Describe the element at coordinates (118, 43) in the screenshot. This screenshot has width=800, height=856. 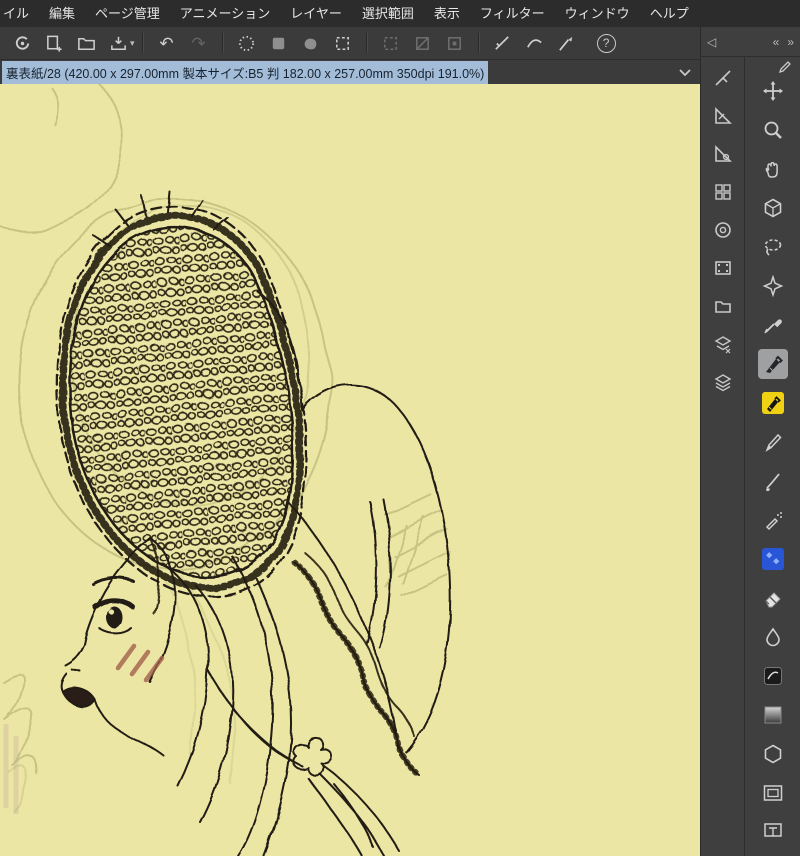
I see `save-file-icon` at that location.